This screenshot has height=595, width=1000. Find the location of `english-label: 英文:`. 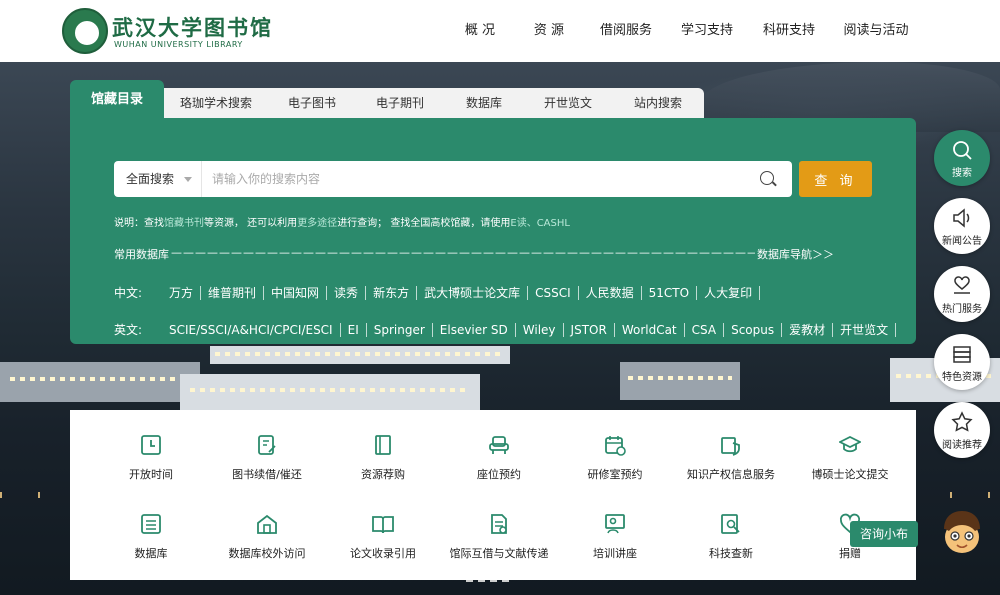

english-label: 英文: is located at coordinates (128, 330).